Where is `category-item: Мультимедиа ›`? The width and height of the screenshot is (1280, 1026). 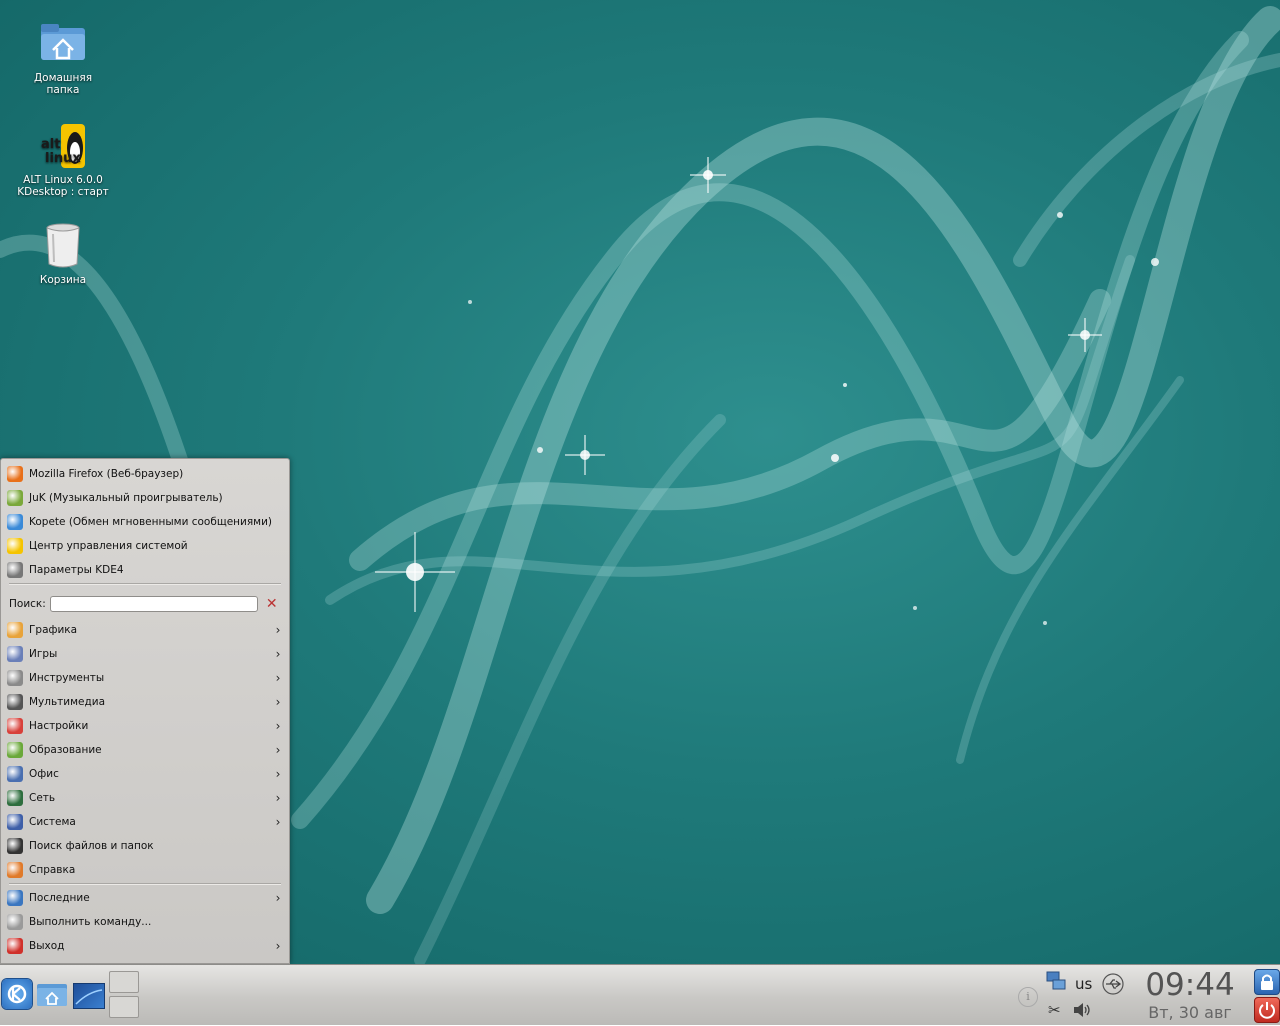
category-item: Мультимедиа › is located at coordinates (145, 702).